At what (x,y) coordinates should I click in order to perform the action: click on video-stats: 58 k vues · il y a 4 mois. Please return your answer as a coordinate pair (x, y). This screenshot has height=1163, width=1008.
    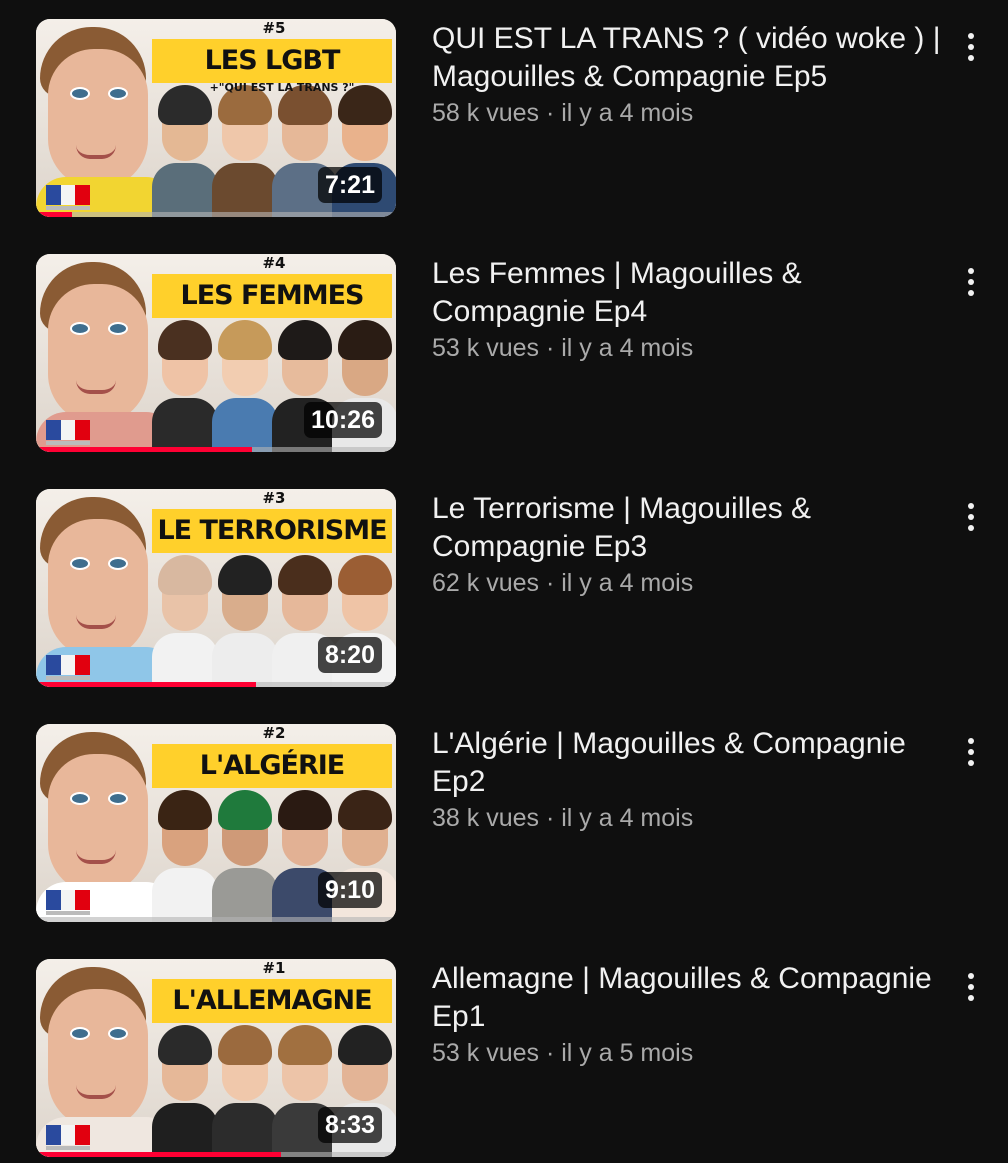
    Looking at the image, I should click on (687, 113).